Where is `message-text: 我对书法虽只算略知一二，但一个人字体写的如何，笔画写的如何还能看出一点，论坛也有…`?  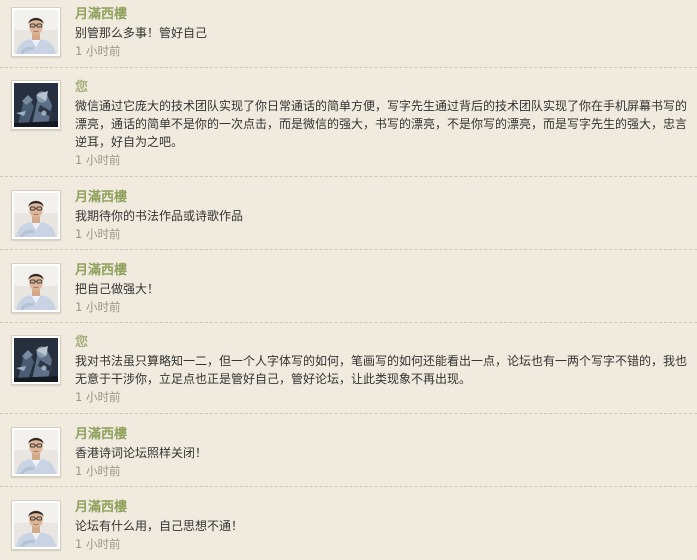
message-text: 我对书法虽只算略知一二，但一个人字体写的如何，笔画写的如何还能看出一点，论坛也有… is located at coordinates (381, 370).